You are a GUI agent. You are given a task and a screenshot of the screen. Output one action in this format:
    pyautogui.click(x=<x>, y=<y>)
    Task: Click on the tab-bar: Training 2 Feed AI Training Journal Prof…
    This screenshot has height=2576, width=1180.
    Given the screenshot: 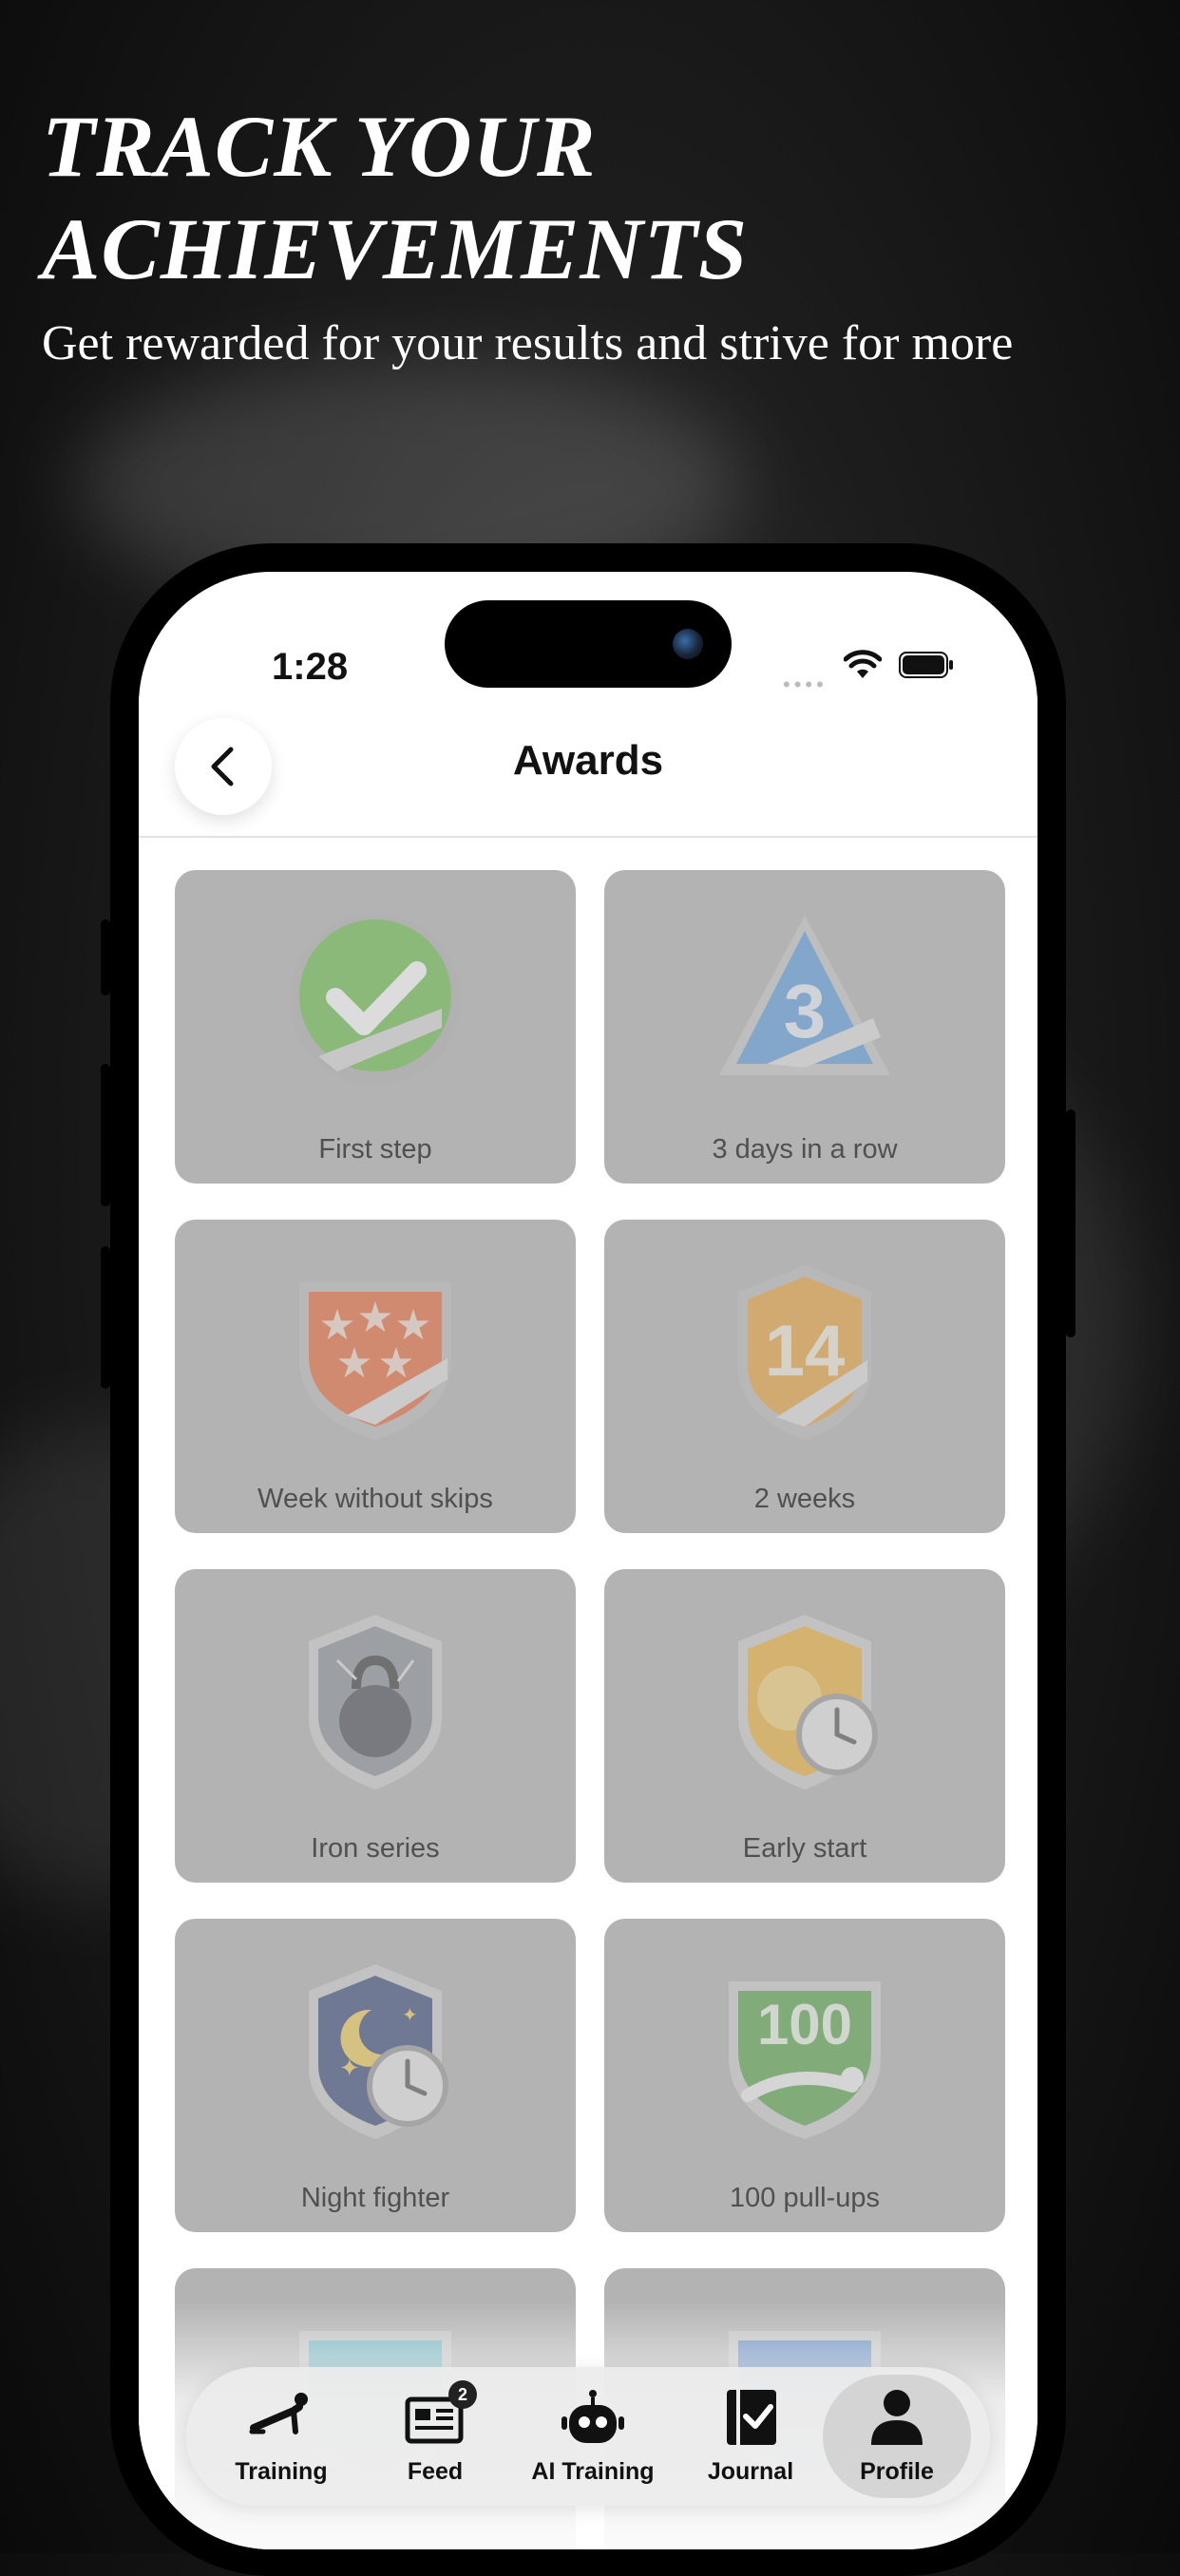 What is the action you would take?
    pyautogui.click(x=588, y=2436)
    